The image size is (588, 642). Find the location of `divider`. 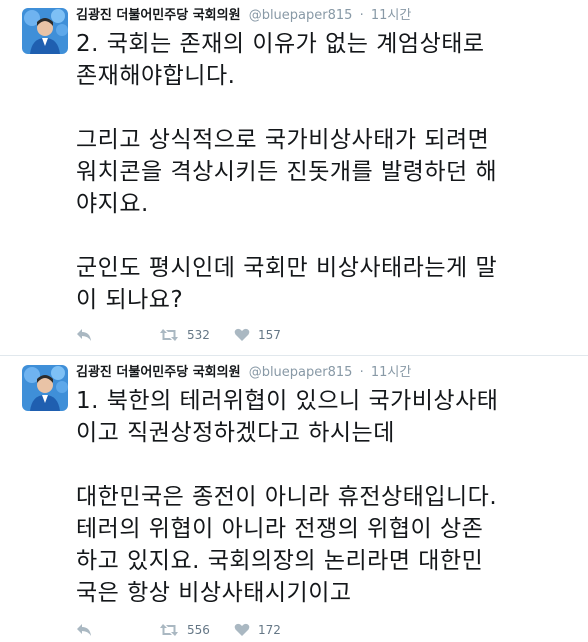

divider is located at coordinates (294, 355).